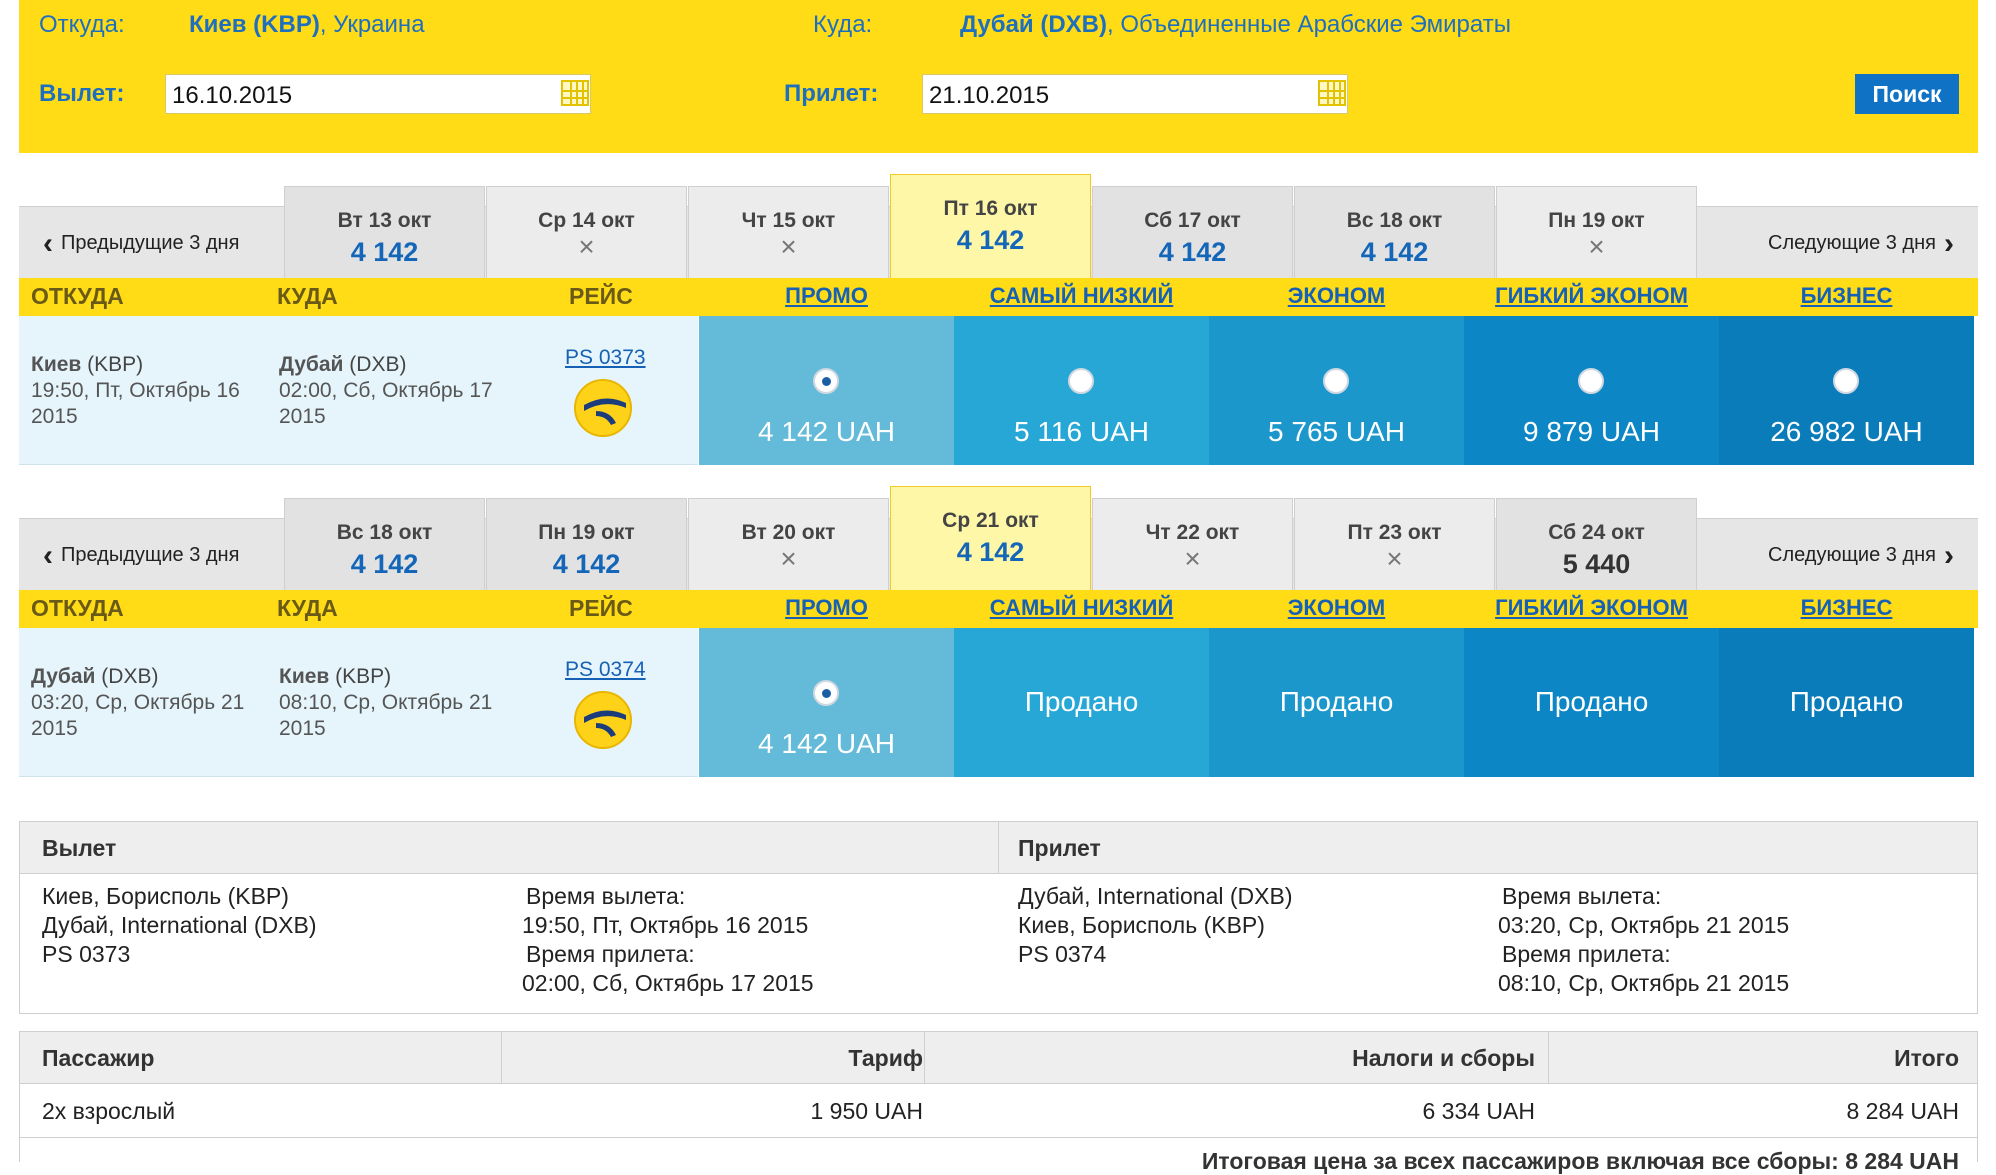 This screenshot has width=1996, height=1175. I want to click on departure-info: Киев (KBP) 19:50, Пт, Октябрь 16 2015, so click(135, 391).